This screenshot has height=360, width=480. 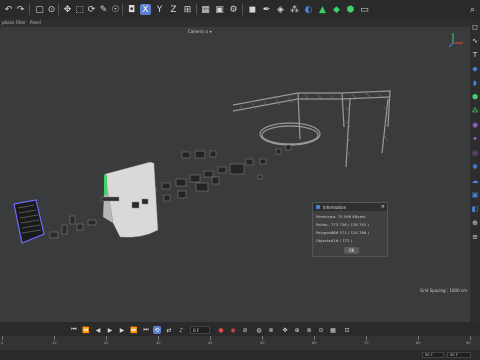 I want to click on timeline-window-icon: ⊡, so click(x=347, y=330).